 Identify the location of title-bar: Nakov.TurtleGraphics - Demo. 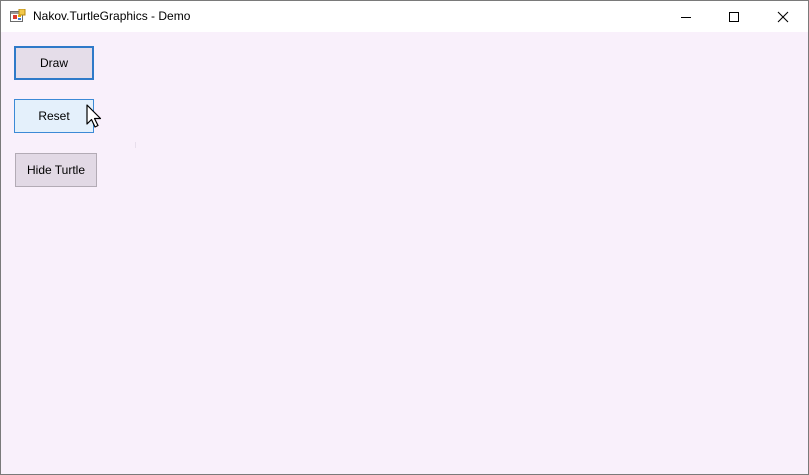
(404, 16).